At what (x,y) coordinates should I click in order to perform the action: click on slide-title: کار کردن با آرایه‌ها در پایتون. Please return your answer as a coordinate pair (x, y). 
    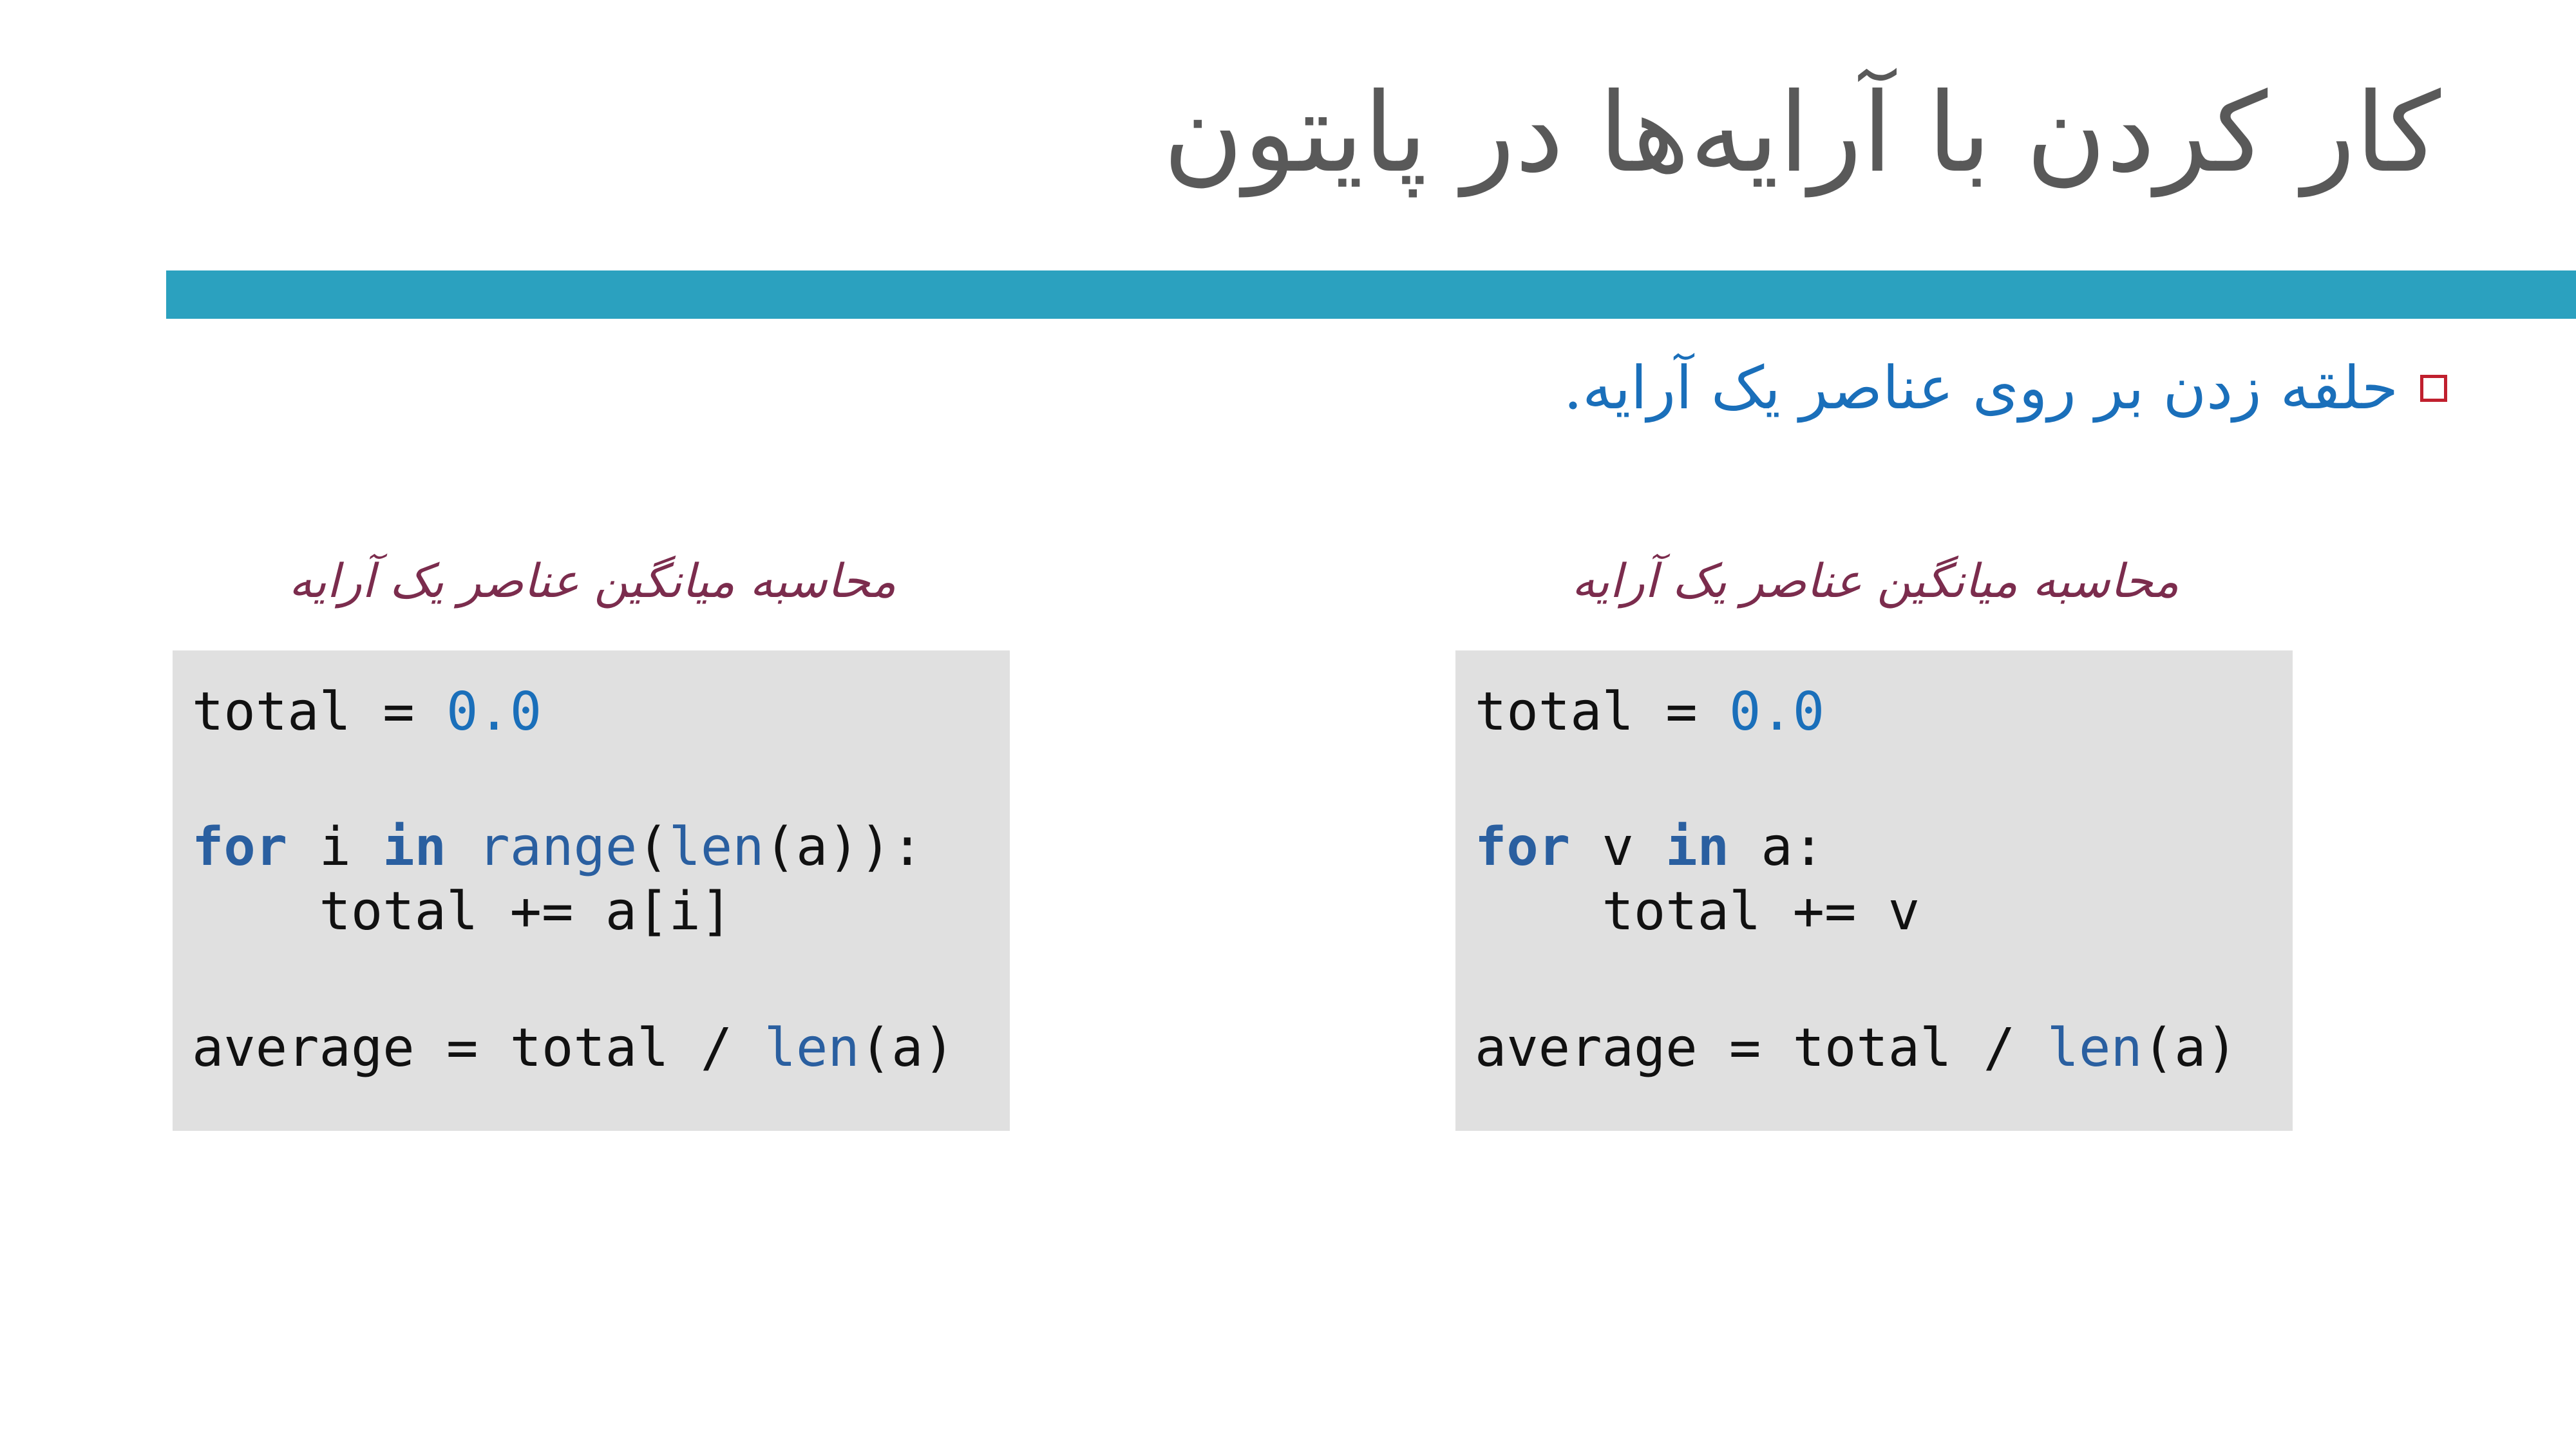
    Looking at the image, I should click on (1801, 133).